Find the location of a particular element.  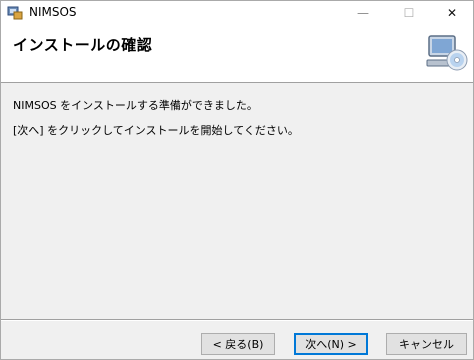

computer-disc-icon is located at coordinates (447, 53).